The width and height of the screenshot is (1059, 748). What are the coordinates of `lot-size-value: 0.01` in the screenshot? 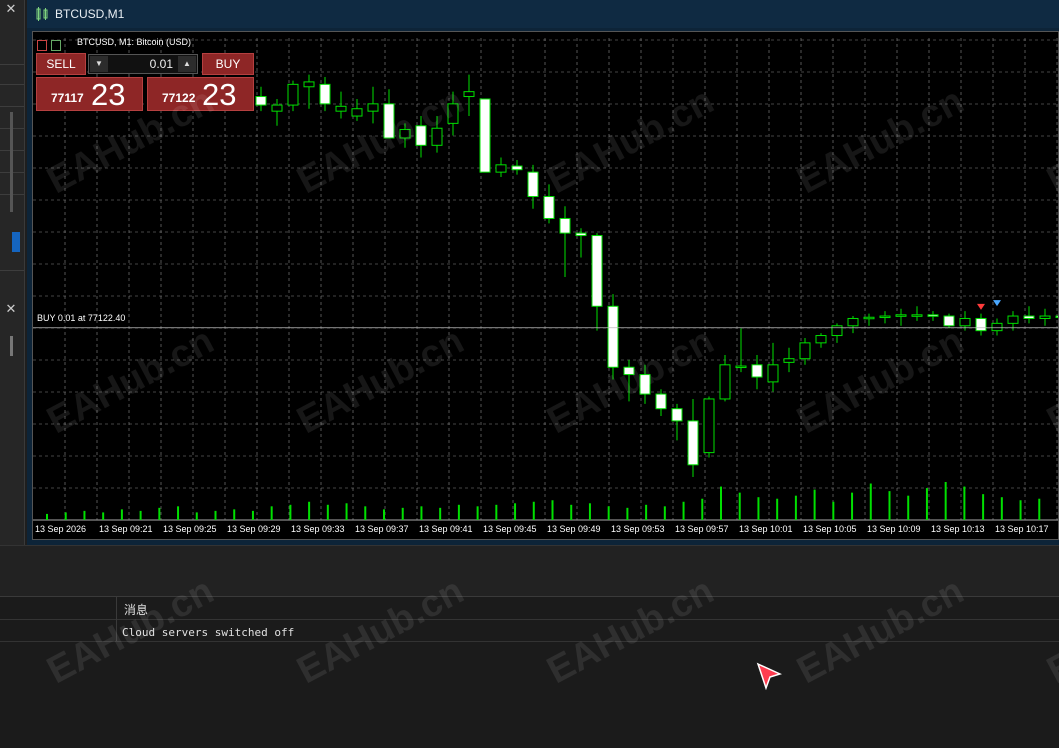 It's located at (161, 64).